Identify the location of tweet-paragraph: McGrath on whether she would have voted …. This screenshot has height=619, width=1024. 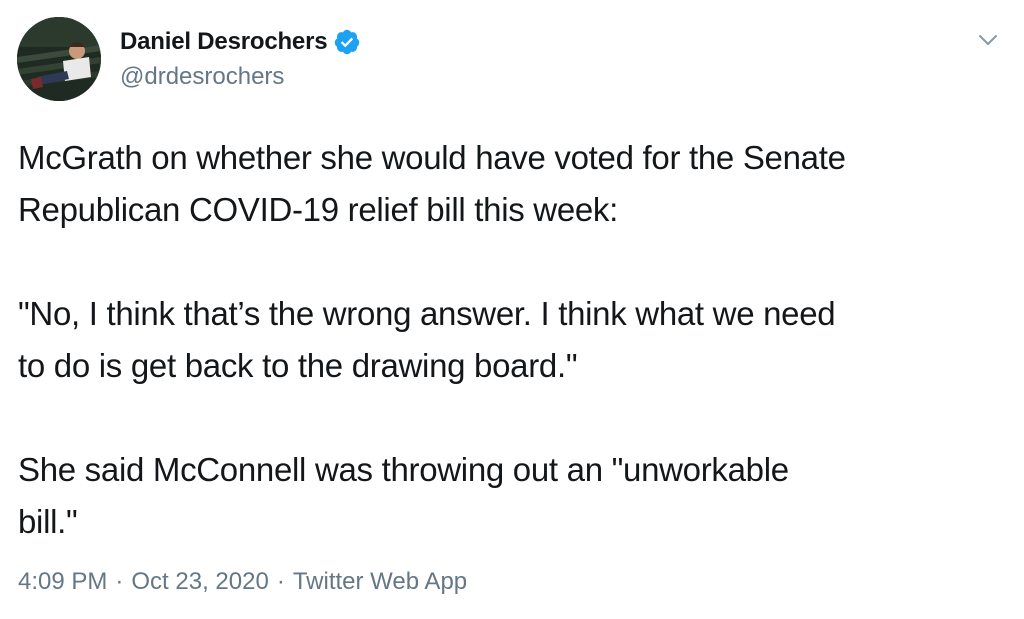
(432, 183).